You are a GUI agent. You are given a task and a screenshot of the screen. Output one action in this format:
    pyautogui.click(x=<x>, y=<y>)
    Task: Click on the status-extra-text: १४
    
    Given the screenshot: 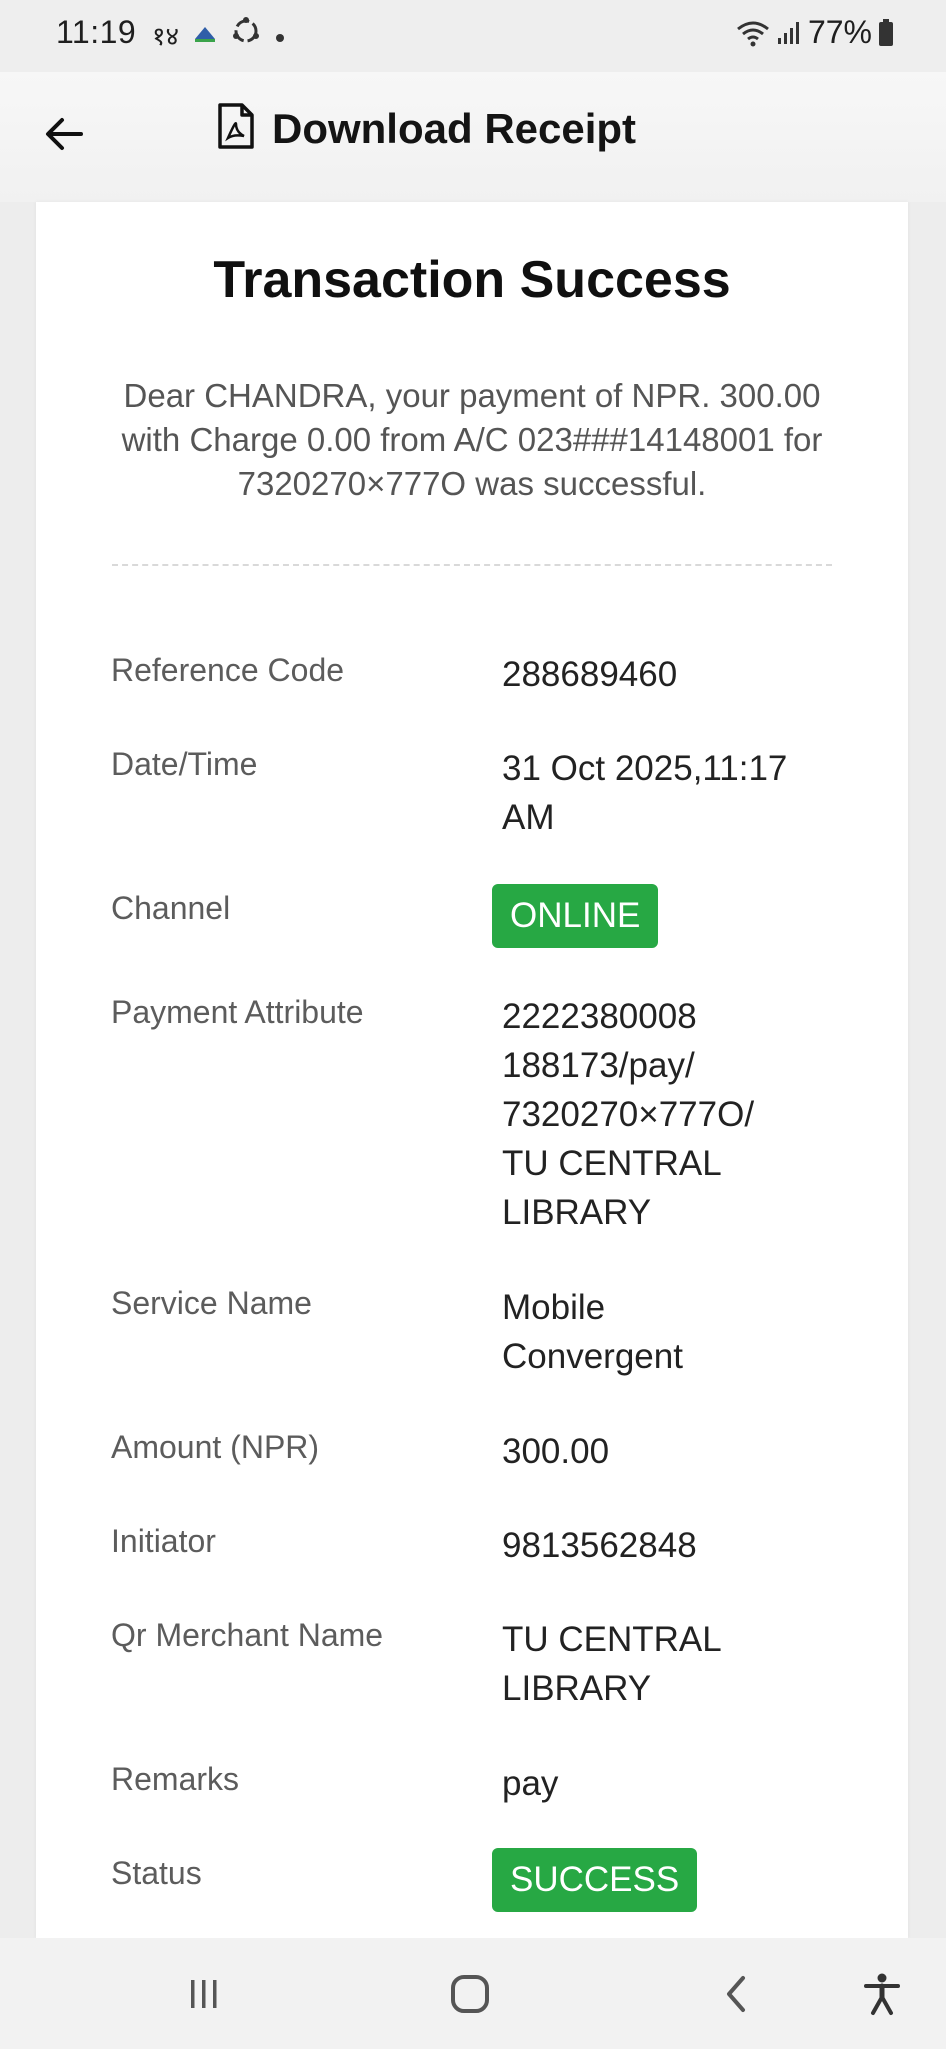 What is the action you would take?
    pyautogui.click(x=166, y=35)
    